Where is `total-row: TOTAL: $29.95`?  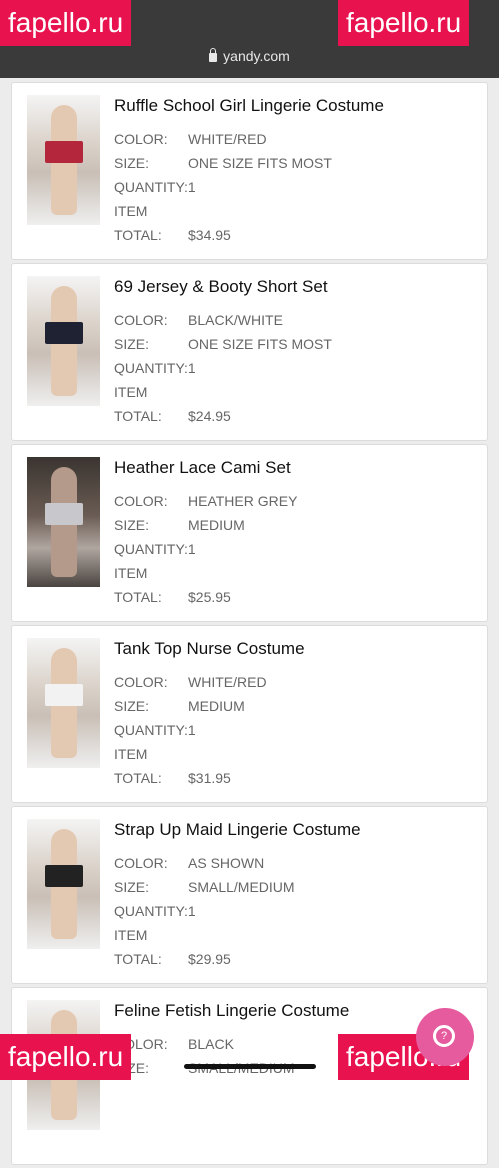 total-row: TOTAL: $29.95 is located at coordinates (172, 959).